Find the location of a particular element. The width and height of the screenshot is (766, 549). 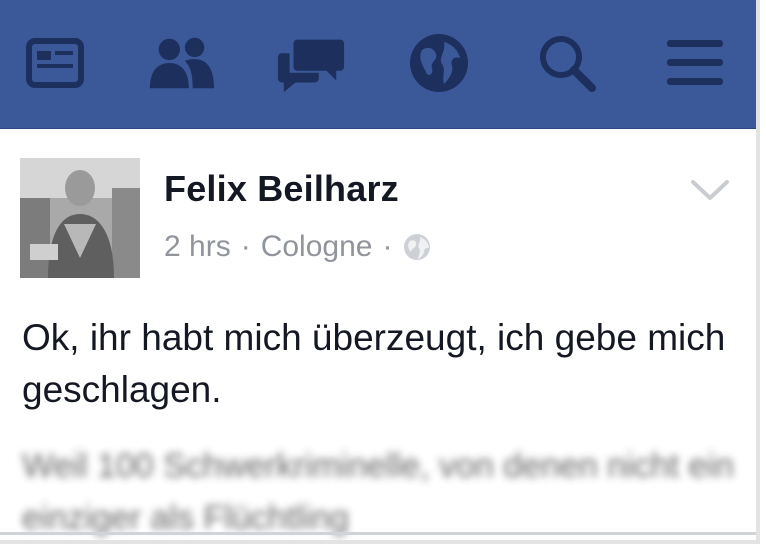

friends-icon is located at coordinates (182, 63).